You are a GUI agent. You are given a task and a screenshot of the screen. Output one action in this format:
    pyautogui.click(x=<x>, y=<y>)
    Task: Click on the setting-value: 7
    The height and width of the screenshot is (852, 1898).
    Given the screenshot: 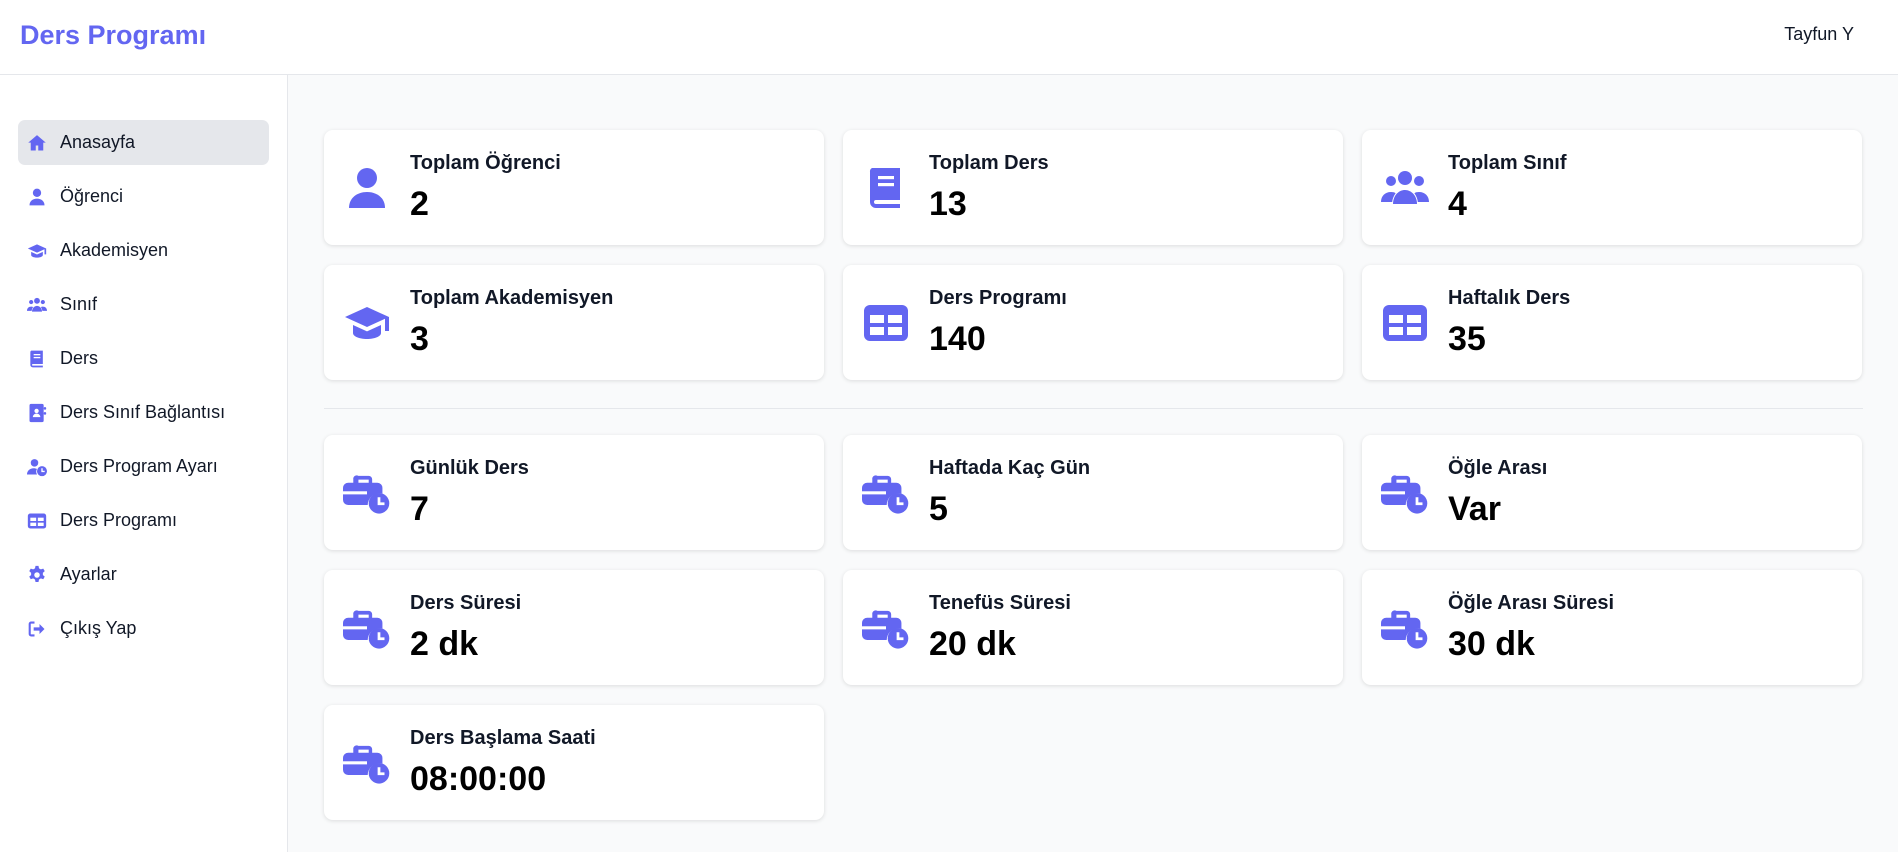 What is the action you would take?
    pyautogui.click(x=419, y=508)
    